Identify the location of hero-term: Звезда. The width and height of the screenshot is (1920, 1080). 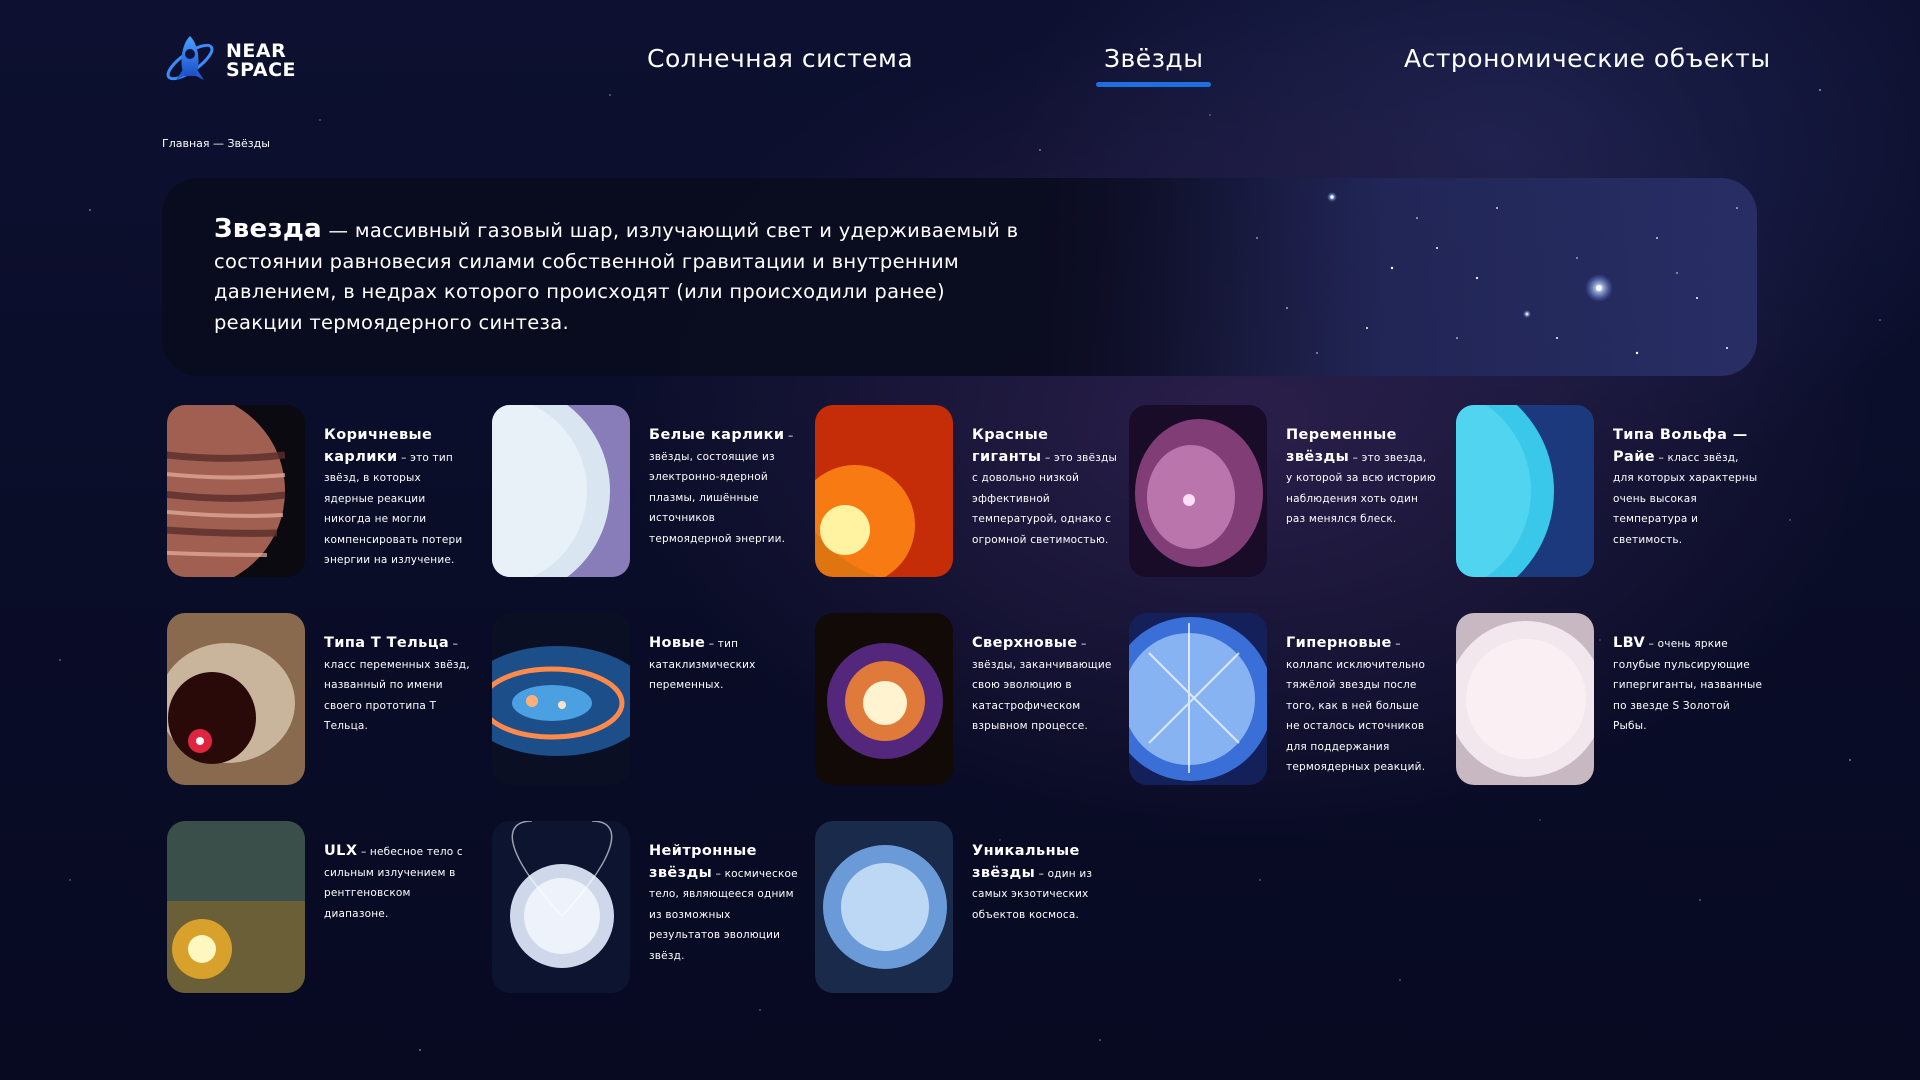
(268, 229).